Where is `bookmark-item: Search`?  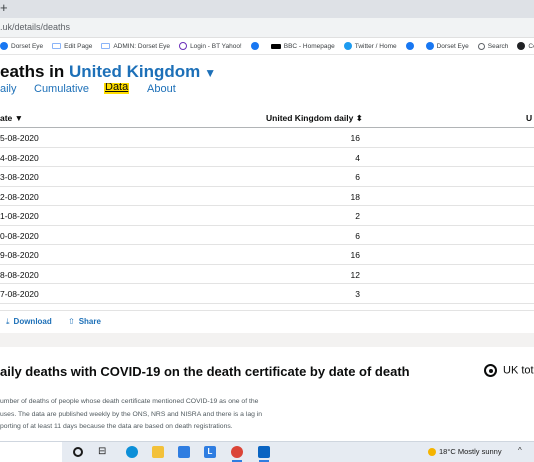 bookmark-item: Search is located at coordinates (493, 46).